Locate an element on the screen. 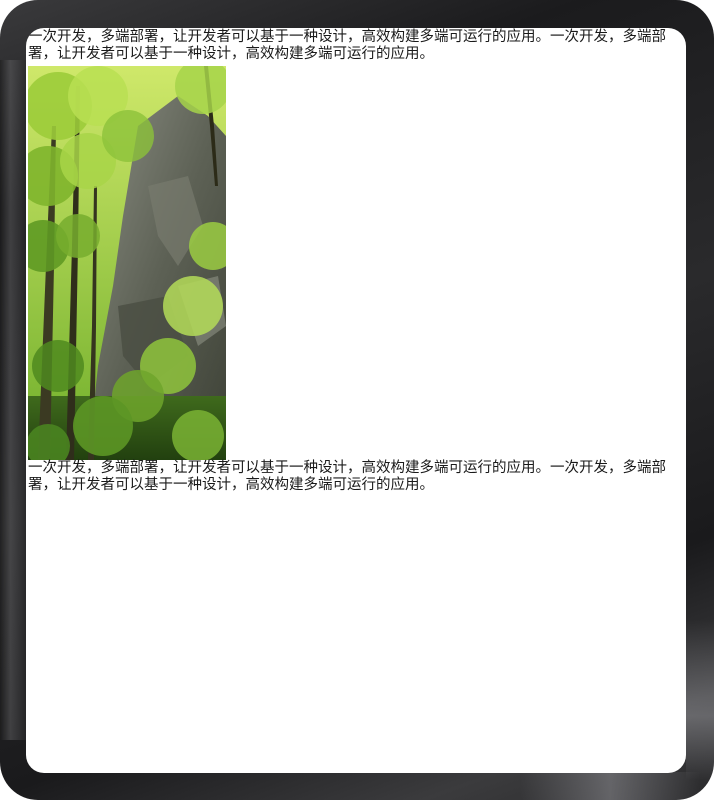 This screenshot has height=800, width=714. frame-sheen-left is located at coordinates (13, 400).